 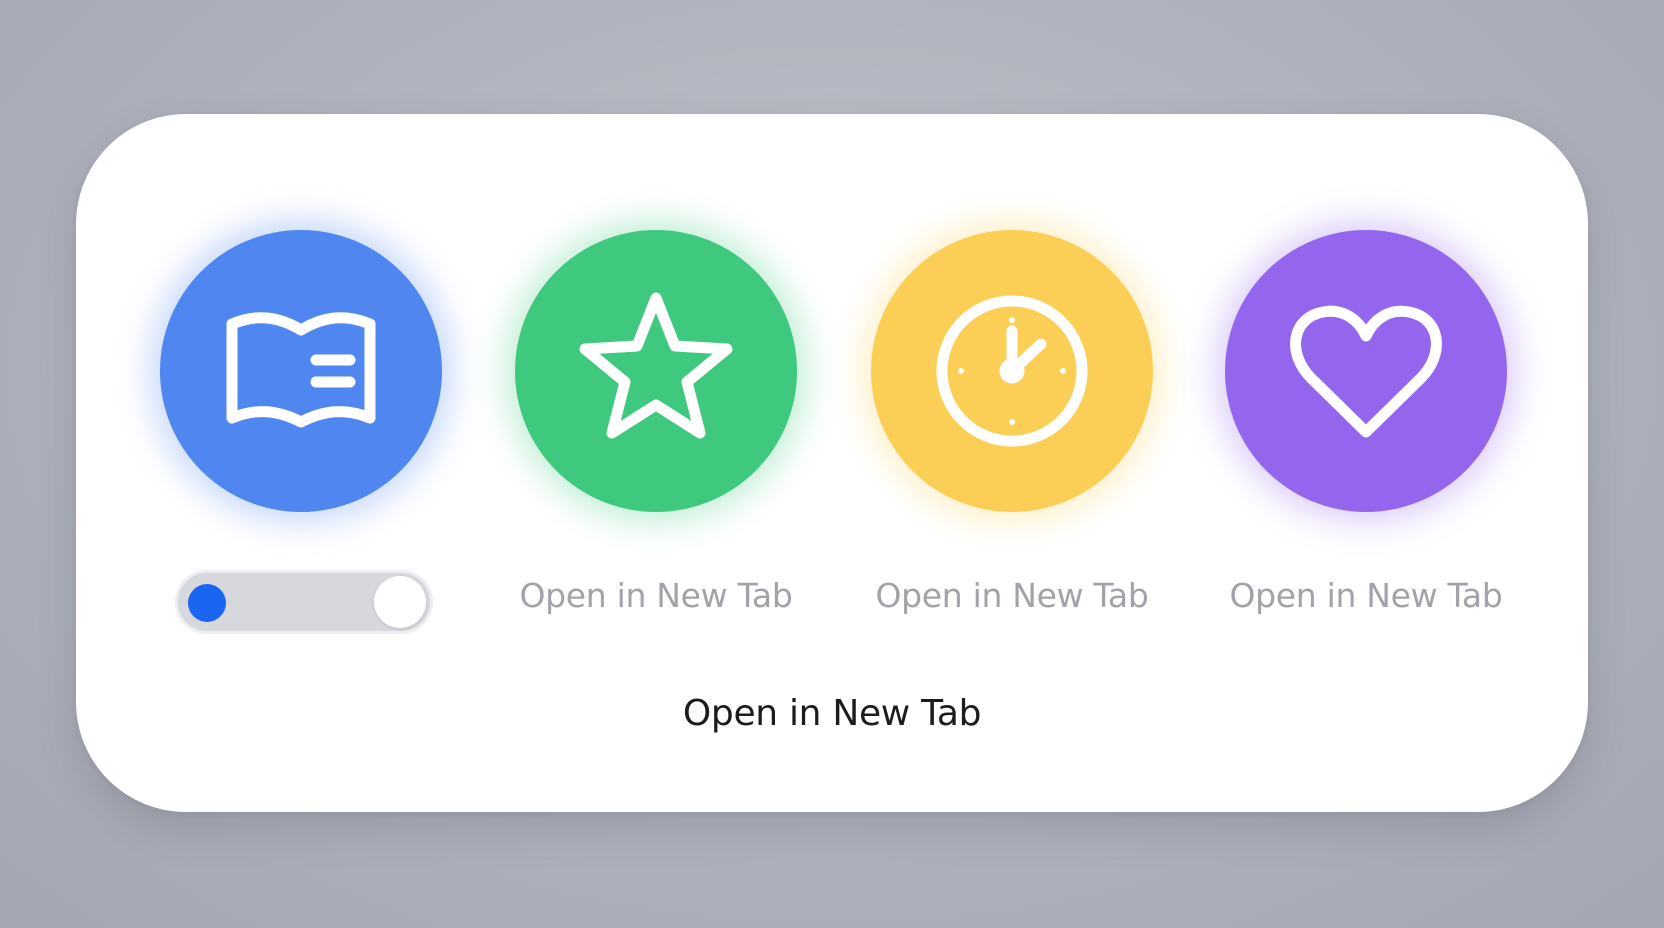 I want to click on heart-tile, so click(x=1366, y=371).